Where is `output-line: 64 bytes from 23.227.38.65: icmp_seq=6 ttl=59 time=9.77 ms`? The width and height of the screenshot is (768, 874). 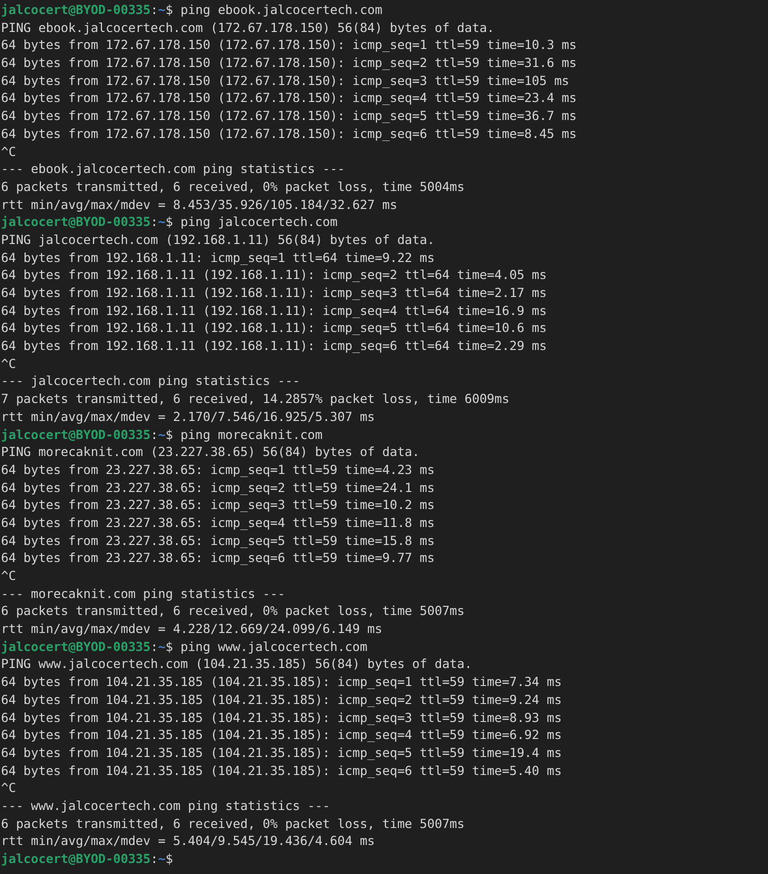 output-line: 64 bytes from 23.227.38.65: icmp_seq=6 ttl=59 time=9.77 ms is located at coordinates (218, 558).